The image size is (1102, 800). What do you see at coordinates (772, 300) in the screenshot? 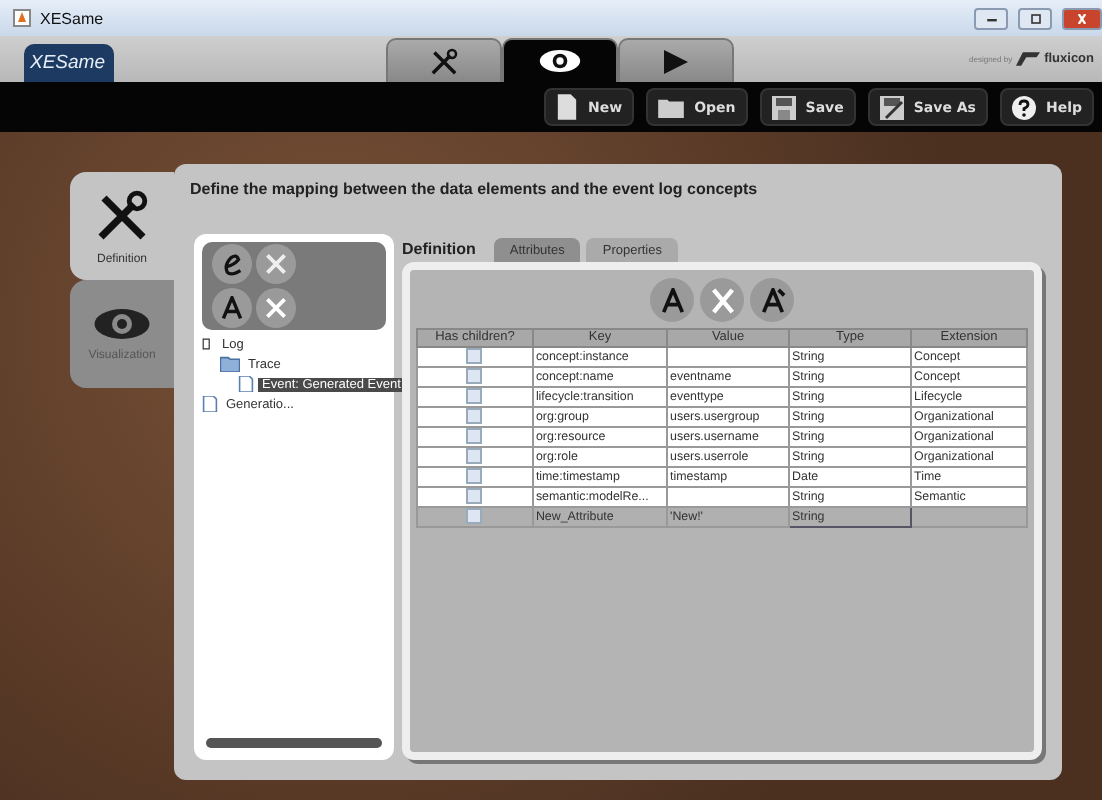
I see `edit-attribute-icon` at bounding box center [772, 300].